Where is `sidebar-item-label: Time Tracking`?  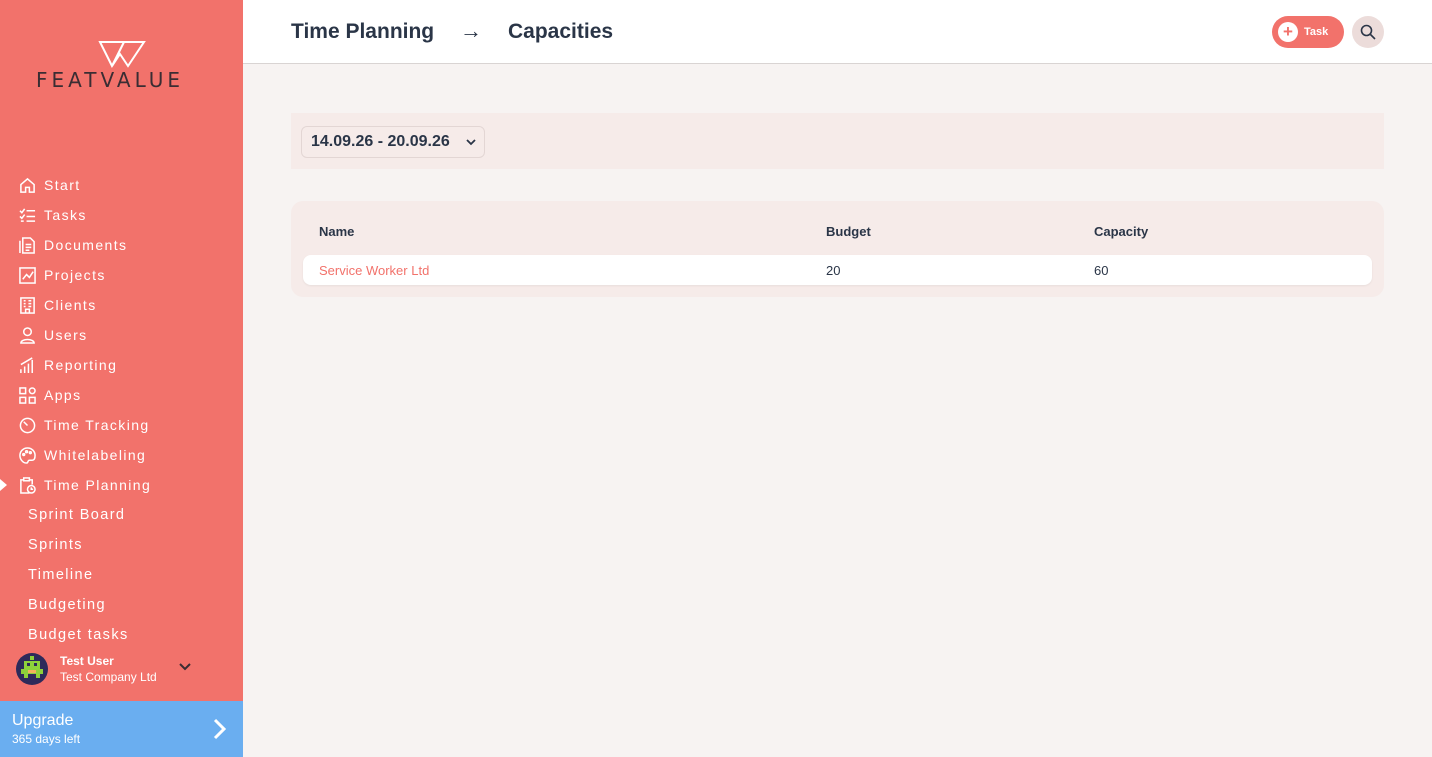
sidebar-item-label: Time Tracking is located at coordinates (97, 425).